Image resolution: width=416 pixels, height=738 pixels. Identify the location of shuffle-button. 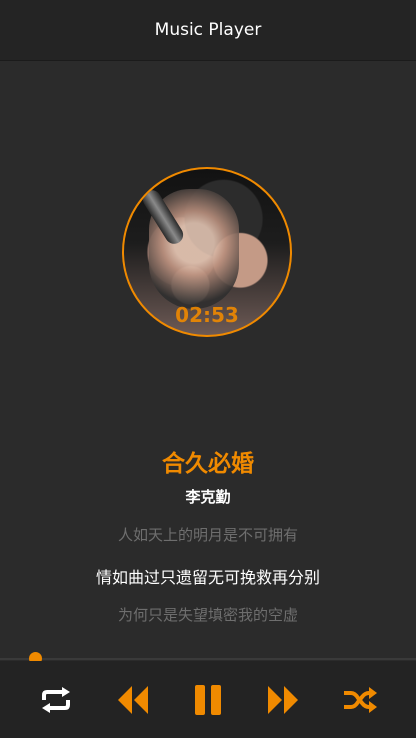
(360, 700).